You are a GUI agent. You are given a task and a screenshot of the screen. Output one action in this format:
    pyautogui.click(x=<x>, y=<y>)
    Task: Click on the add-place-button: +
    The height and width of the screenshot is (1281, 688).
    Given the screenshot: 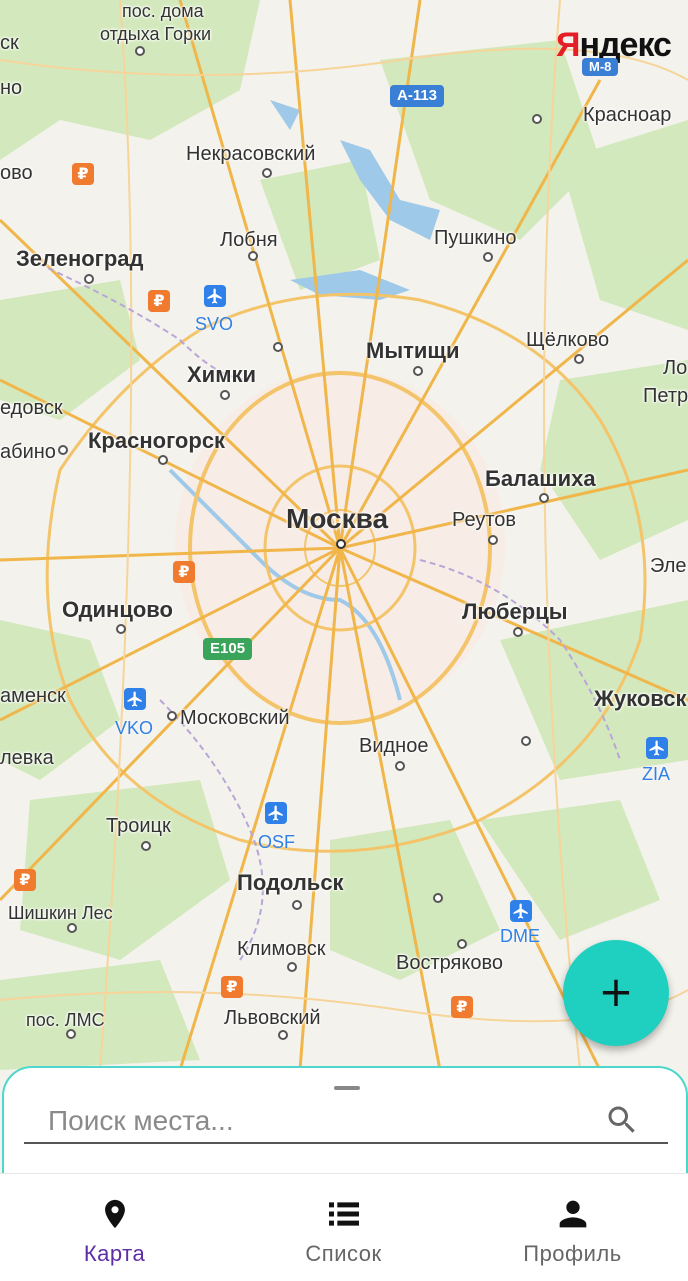 What is the action you would take?
    pyautogui.click(x=616, y=993)
    